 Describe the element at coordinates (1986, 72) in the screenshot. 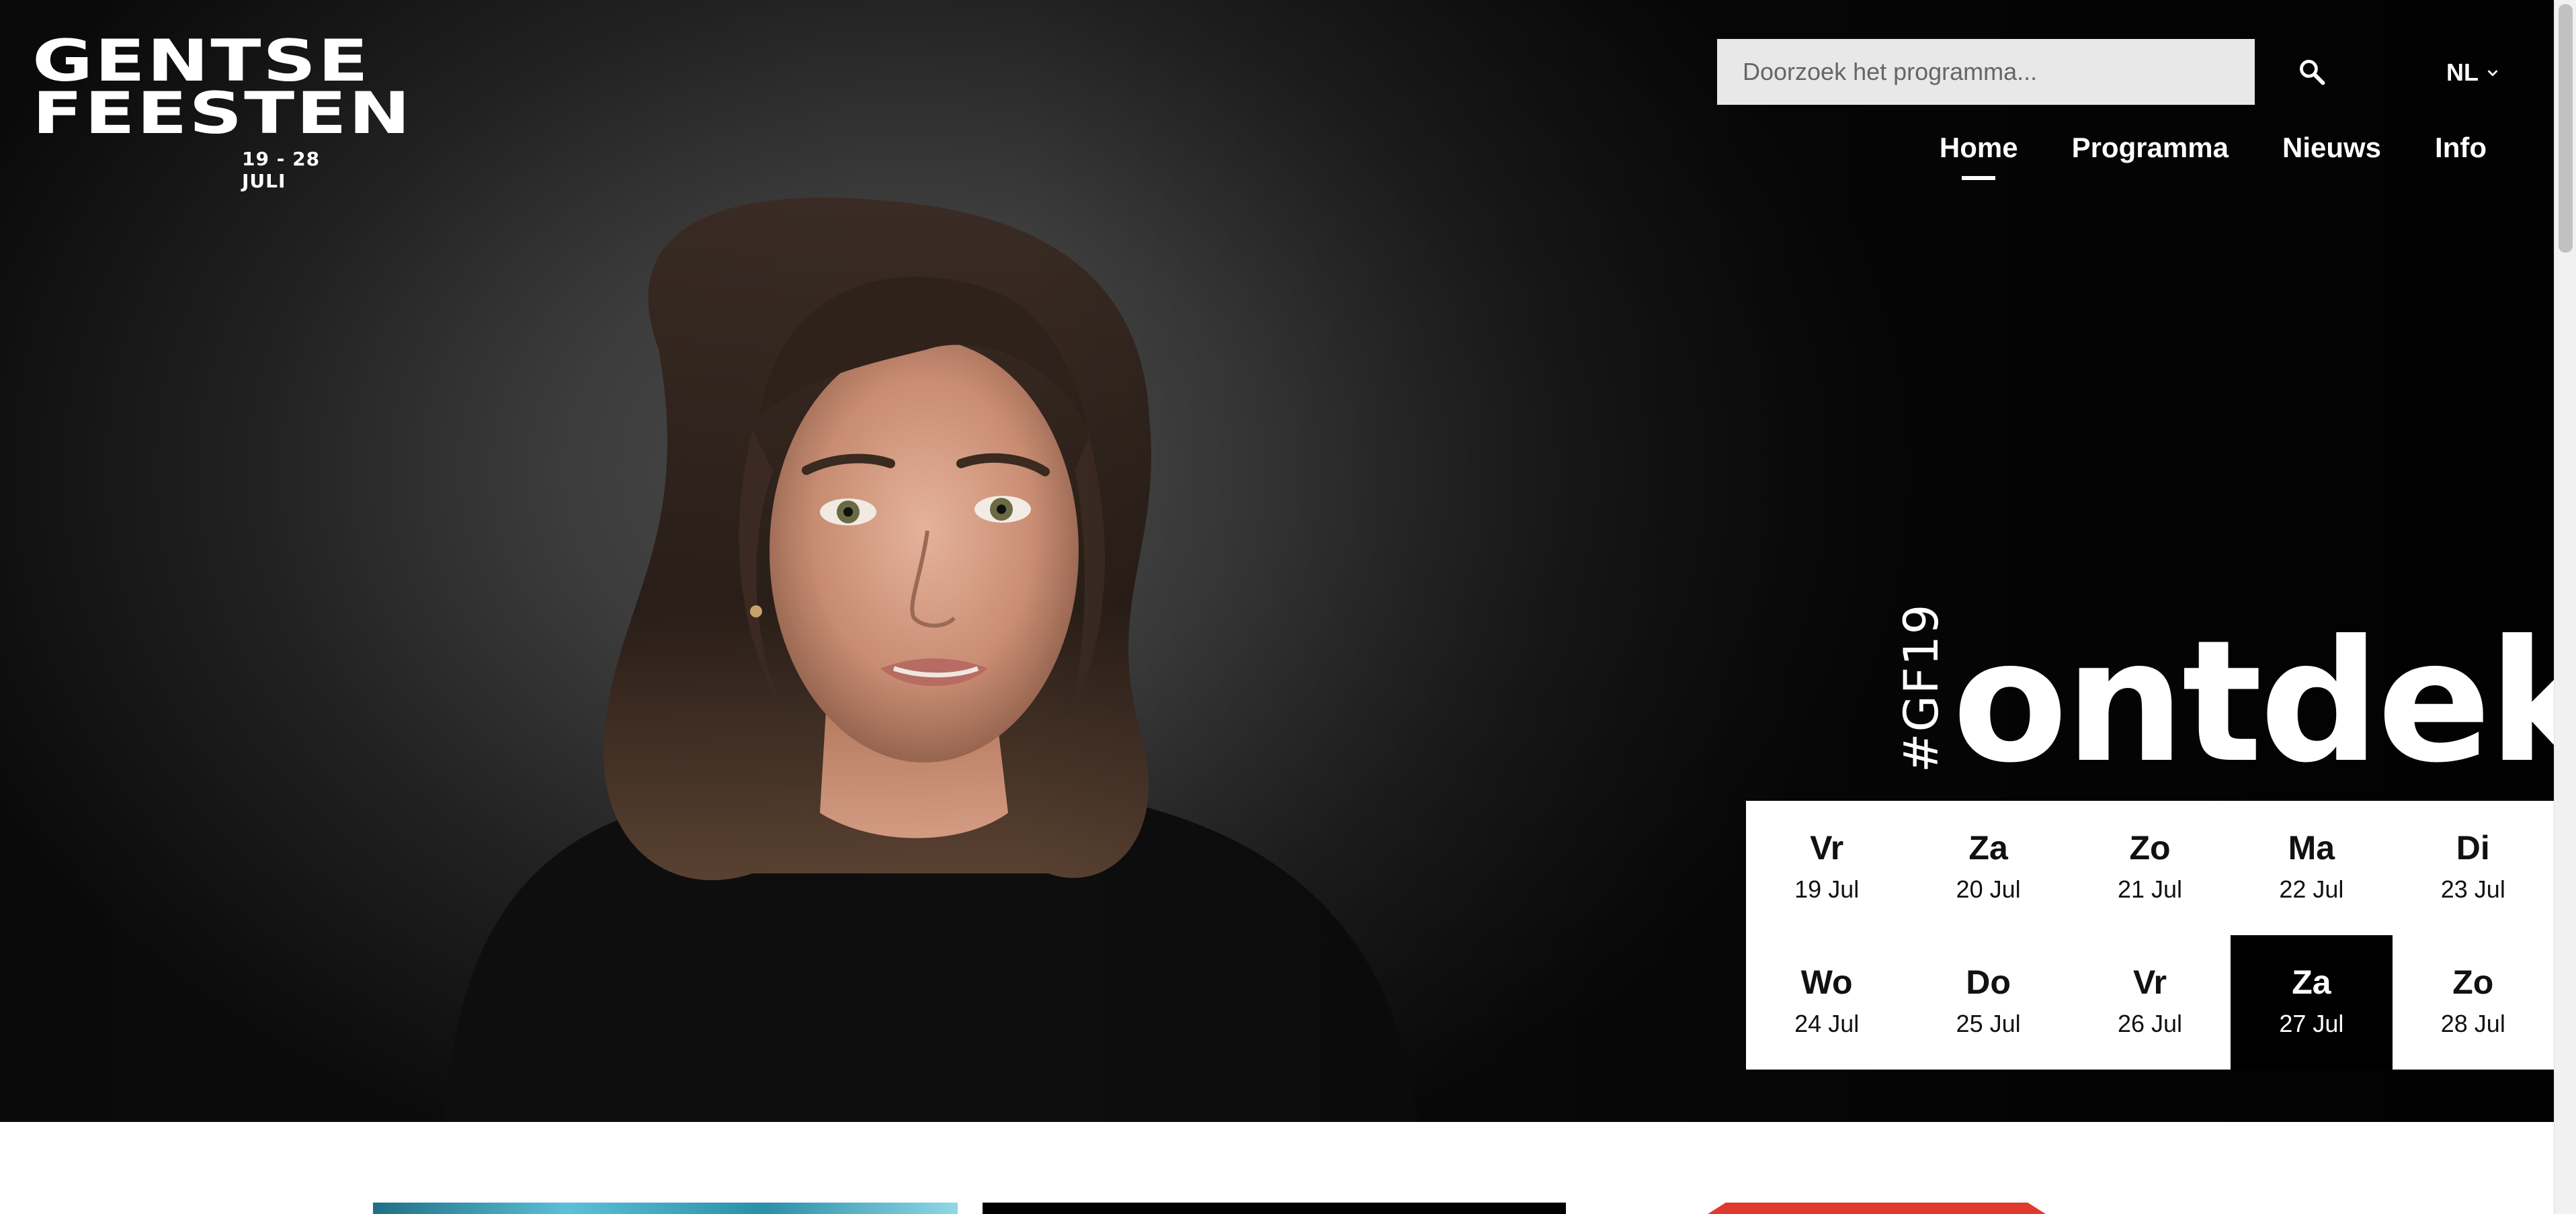

I see `search-input` at that location.